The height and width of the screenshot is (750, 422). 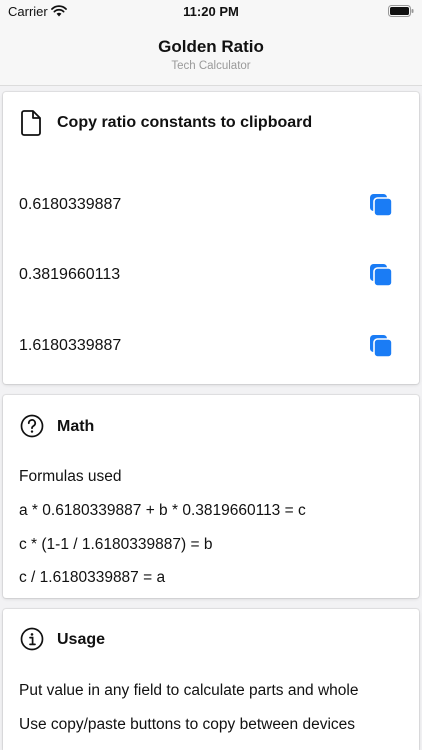 What do you see at coordinates (70, 274) in the screenshot?
I see `constant-value: 0.3819660113` at bounding box center [70, 274].